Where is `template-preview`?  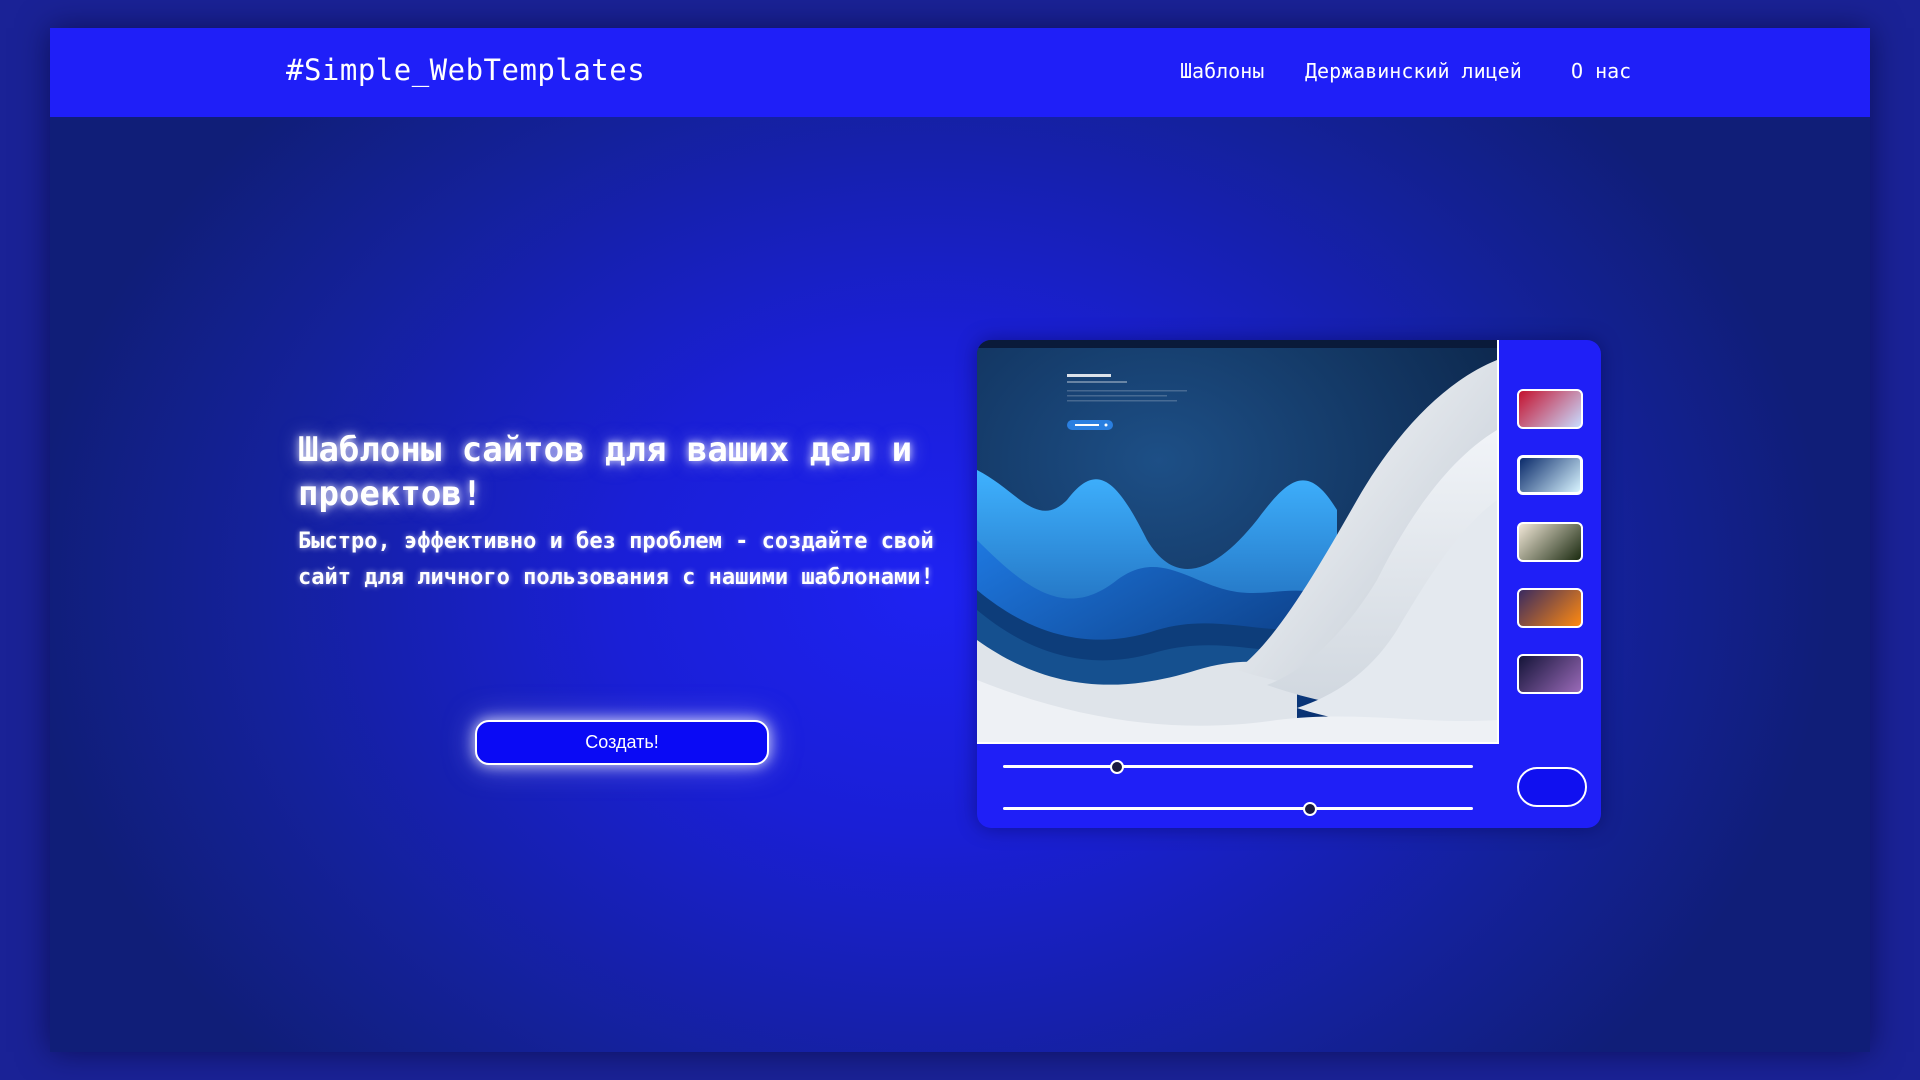
template-preview is located at coordinates (1238, 542).